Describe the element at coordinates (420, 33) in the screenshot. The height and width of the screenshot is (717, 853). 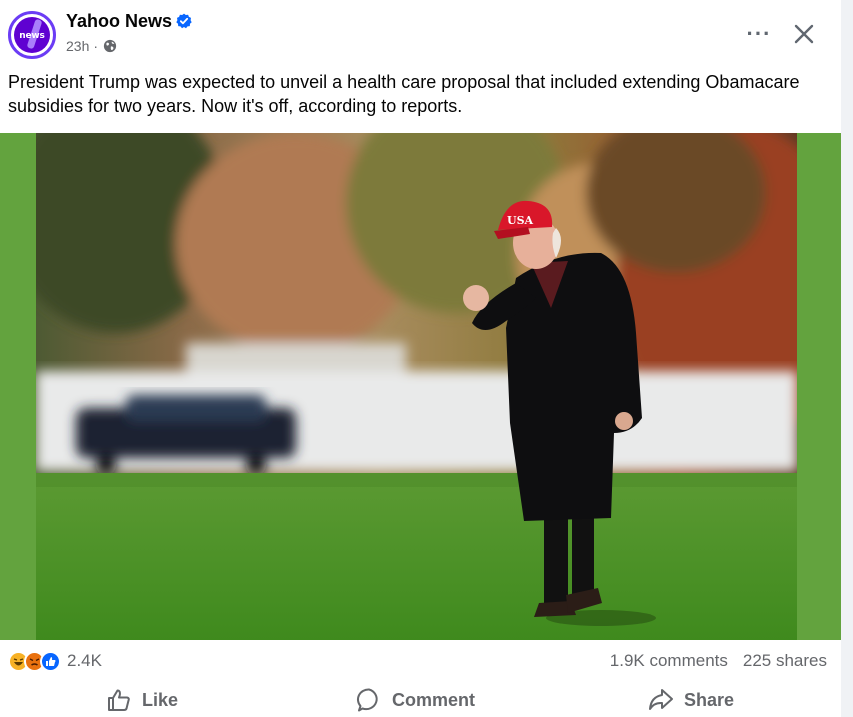
I see `post-header: news Yahoo News 23h · ···` at that location.